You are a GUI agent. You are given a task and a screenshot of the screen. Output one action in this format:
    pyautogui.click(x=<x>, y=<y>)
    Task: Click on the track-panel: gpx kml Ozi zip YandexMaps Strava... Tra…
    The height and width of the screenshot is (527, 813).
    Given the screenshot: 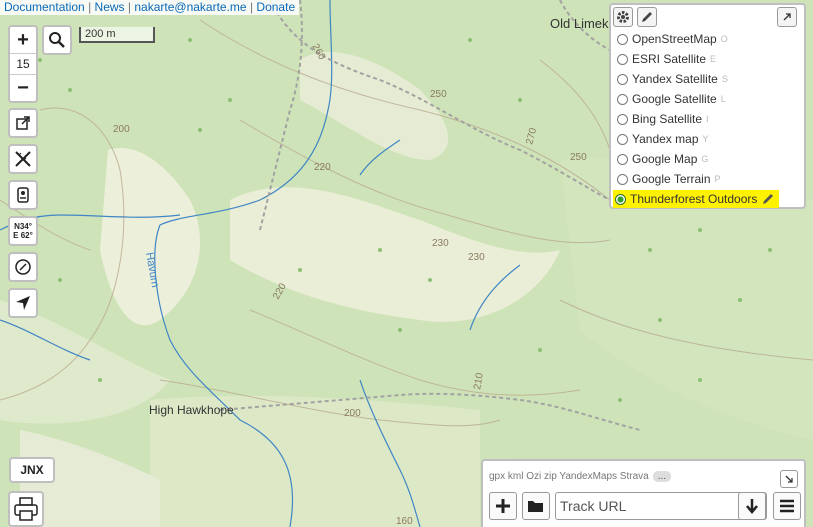 What is the action you would take?
    pyautogui.click(x=643, y=493)
    